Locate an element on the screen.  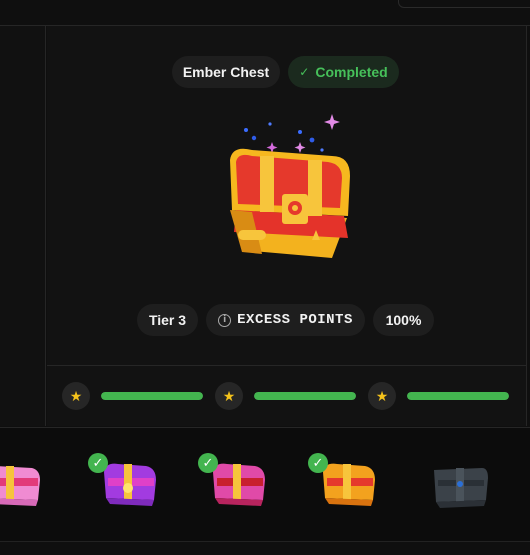
info-icon: i is located at coordinates (225, 320).